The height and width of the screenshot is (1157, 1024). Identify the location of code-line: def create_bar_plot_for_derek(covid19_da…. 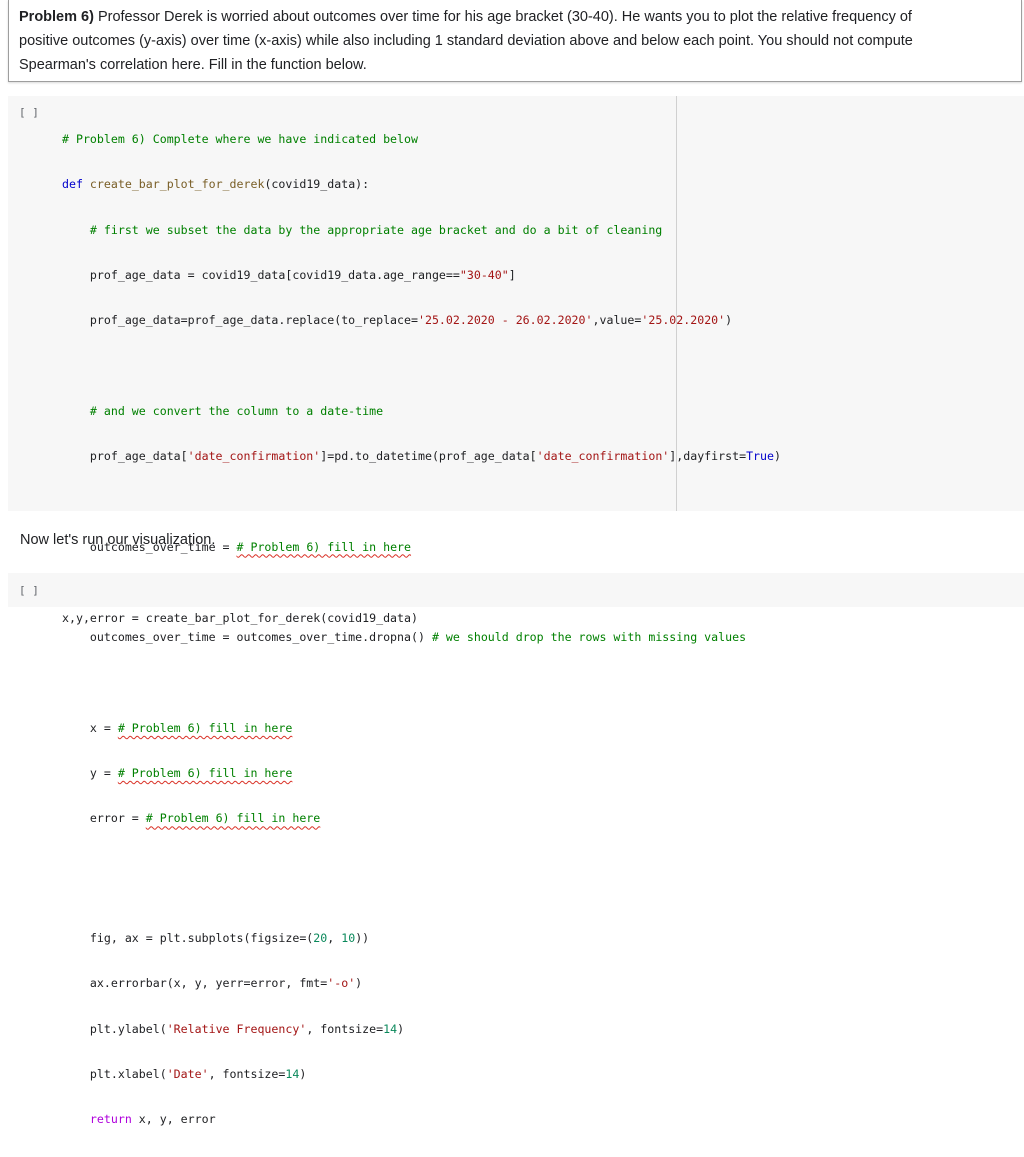
(216, 184).